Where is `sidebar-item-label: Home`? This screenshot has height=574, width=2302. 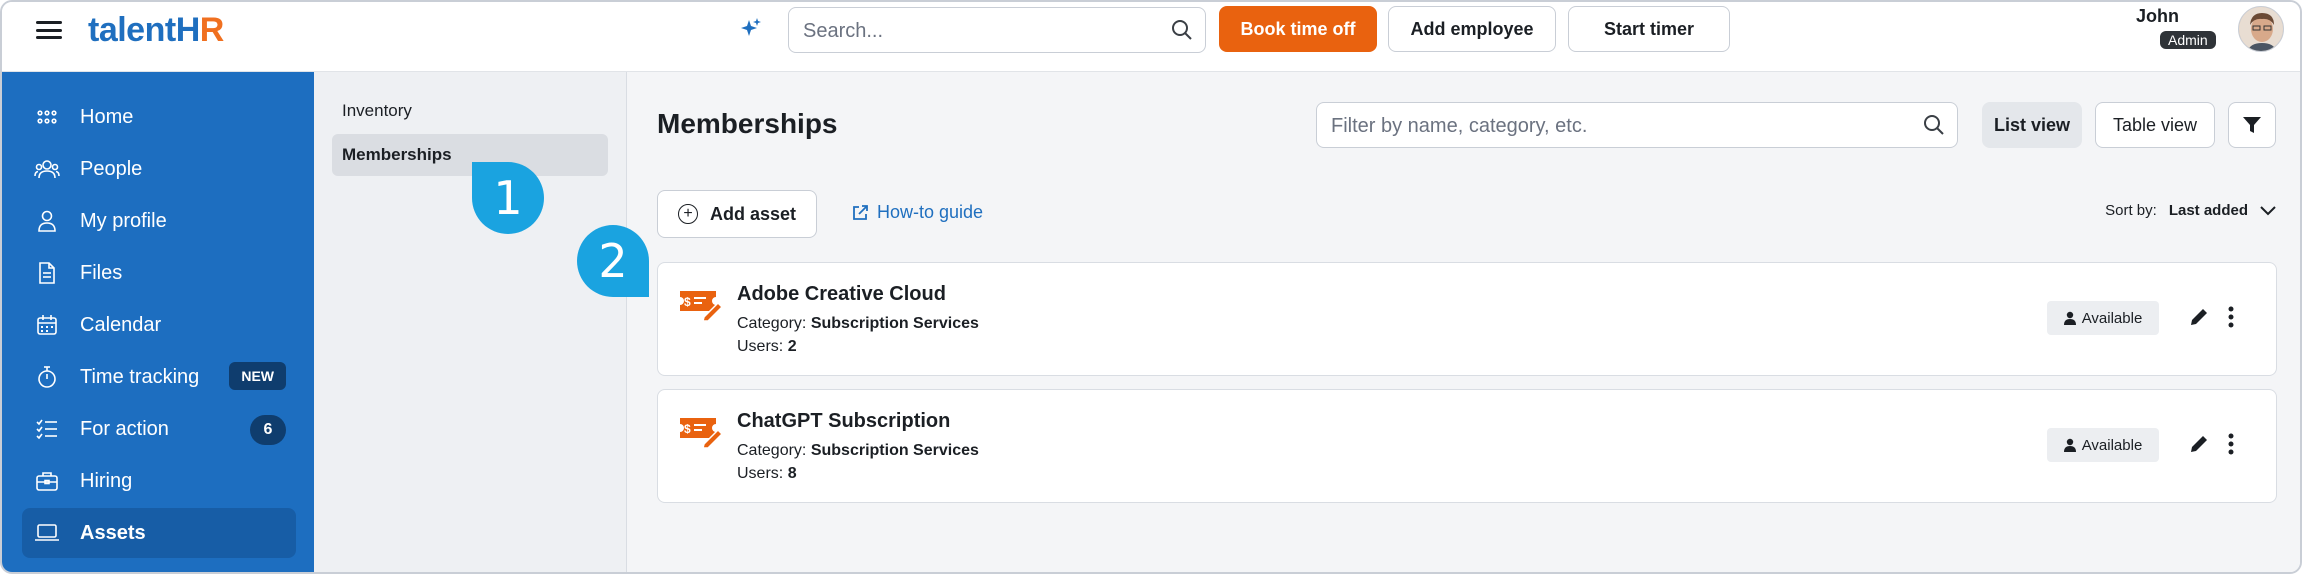 sidebar-item-label: Home is located at coordinates (107, 116).